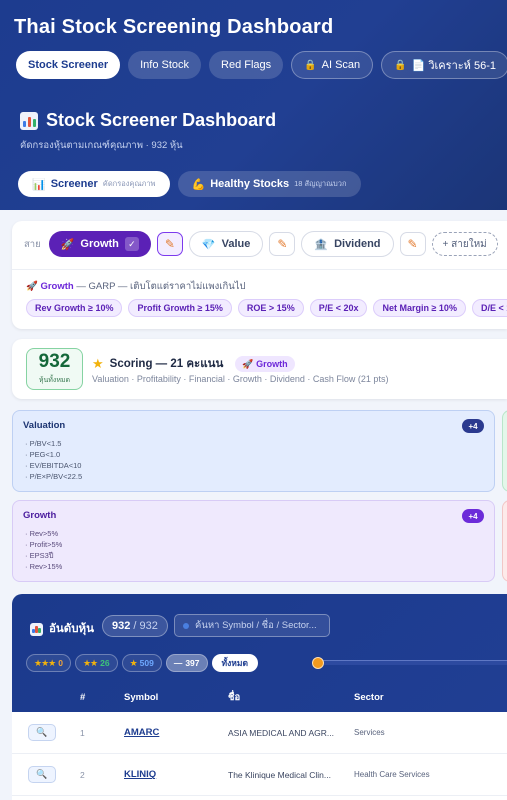 The image size is (507, 800). I want to click on preset-tag: 🚀 Growth, so click(265, 364).